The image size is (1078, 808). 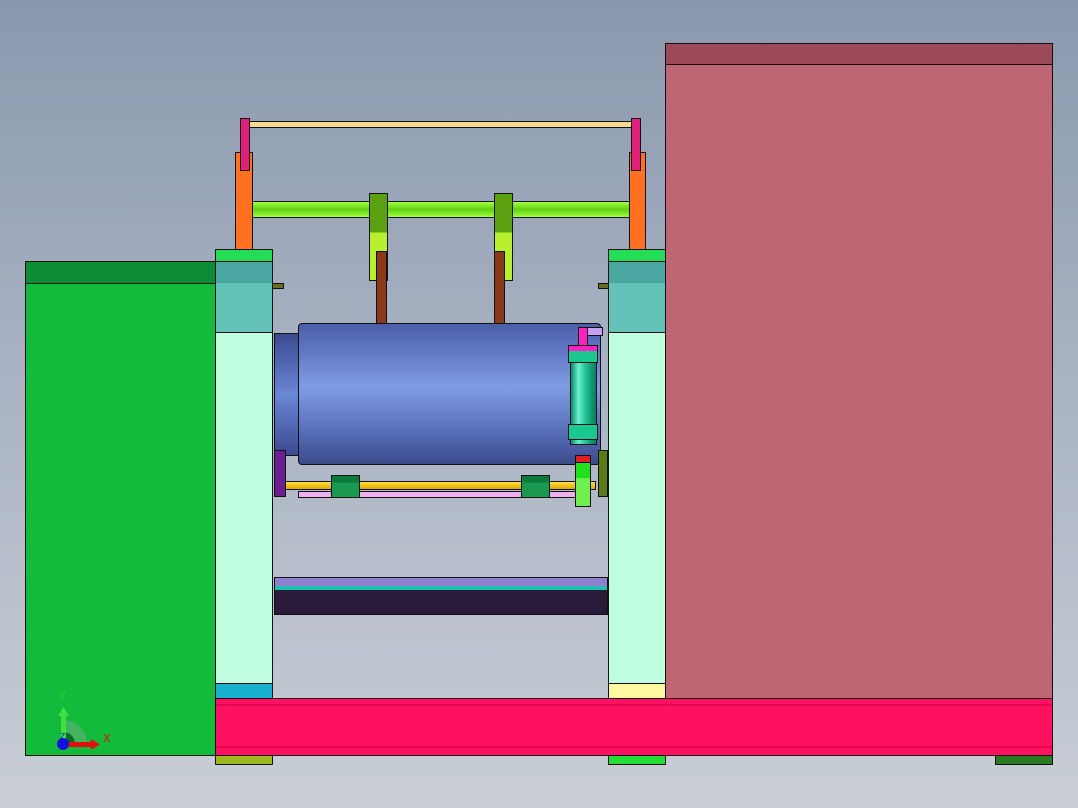 What do you see at coordinates (634, 727) in the screenshot?
I see `base-beam` at bounding box center [634, 727].